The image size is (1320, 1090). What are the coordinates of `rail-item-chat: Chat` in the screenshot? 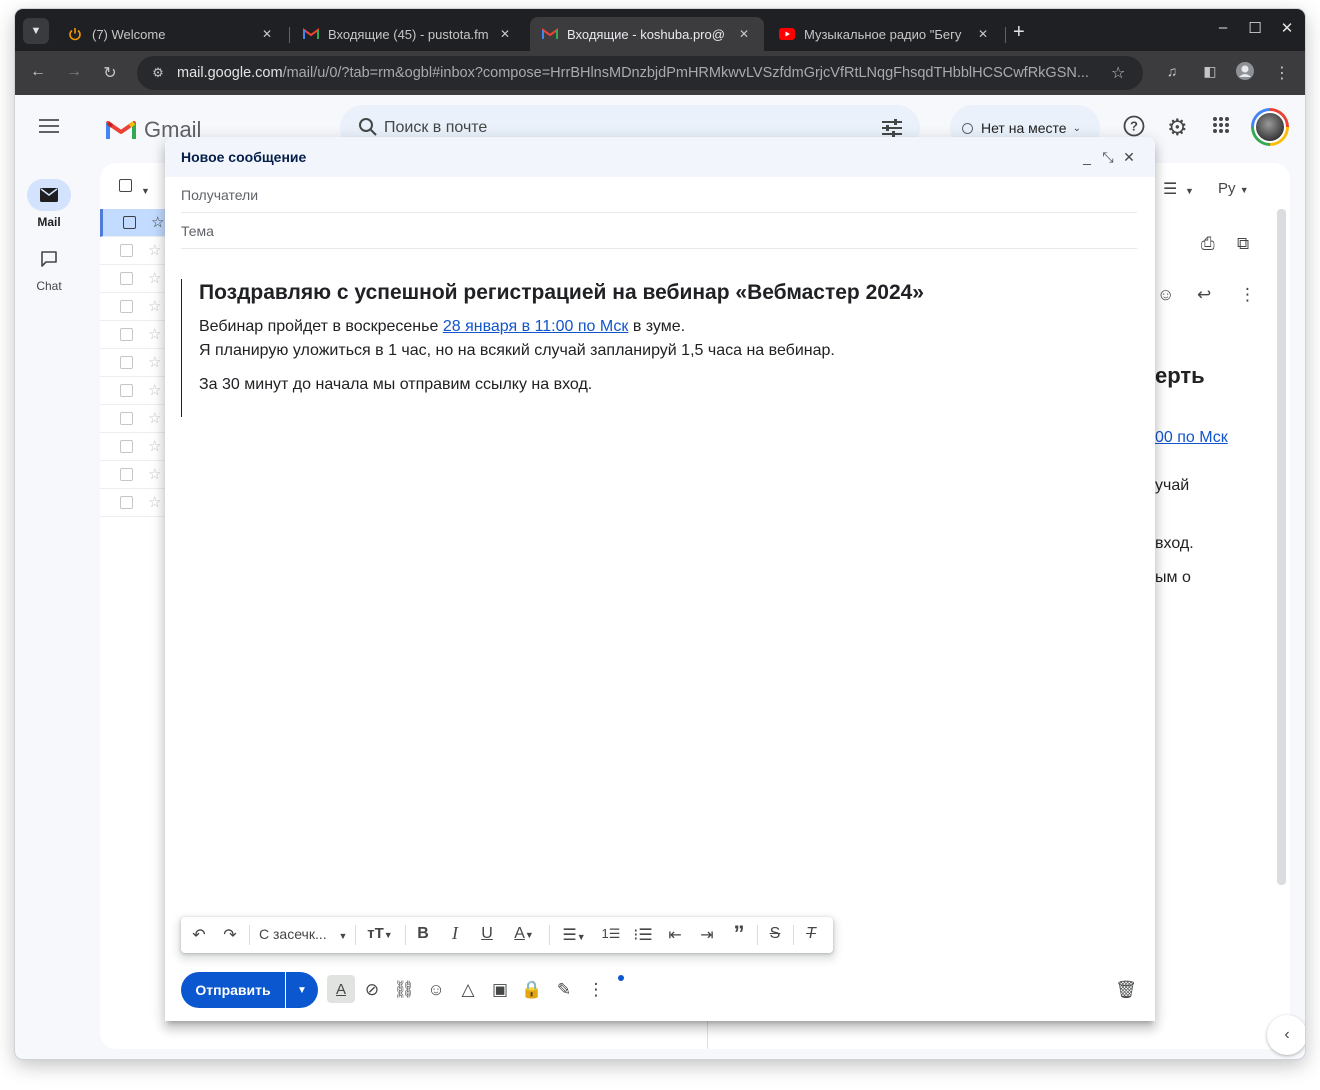 It's located at (49, 268).